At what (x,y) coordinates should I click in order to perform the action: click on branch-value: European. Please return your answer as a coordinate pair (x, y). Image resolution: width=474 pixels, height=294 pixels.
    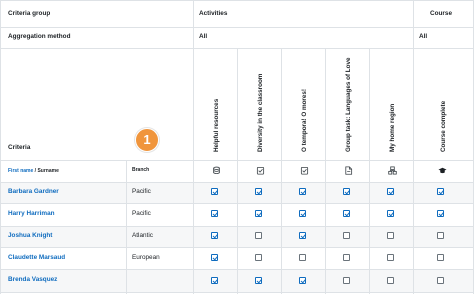
    Looking at the image, I should click on (146, 257).